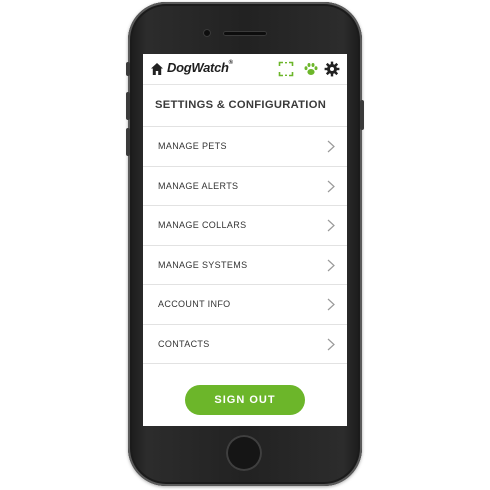  What do you see at coordinates (286, 69) in the screenshot?
I see `fullscreen-icon` at bounding box center [286, 69].